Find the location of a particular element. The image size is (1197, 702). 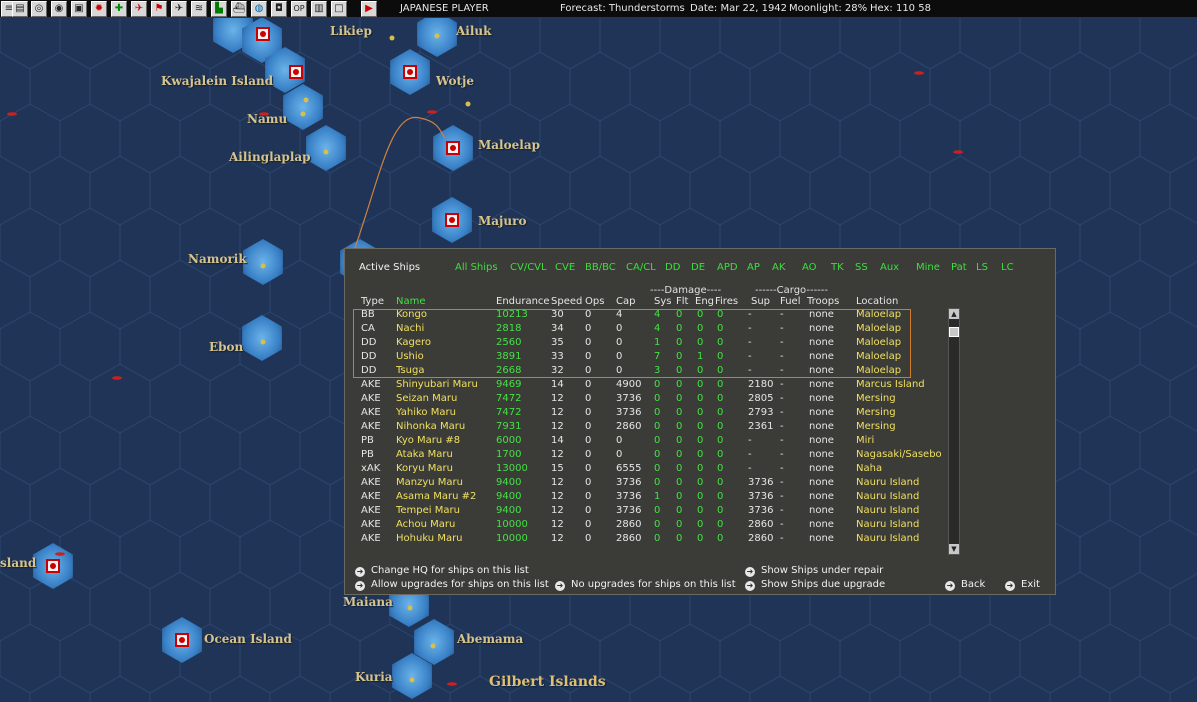

factory-icon: ▙ is located at coordinates (219, 9).